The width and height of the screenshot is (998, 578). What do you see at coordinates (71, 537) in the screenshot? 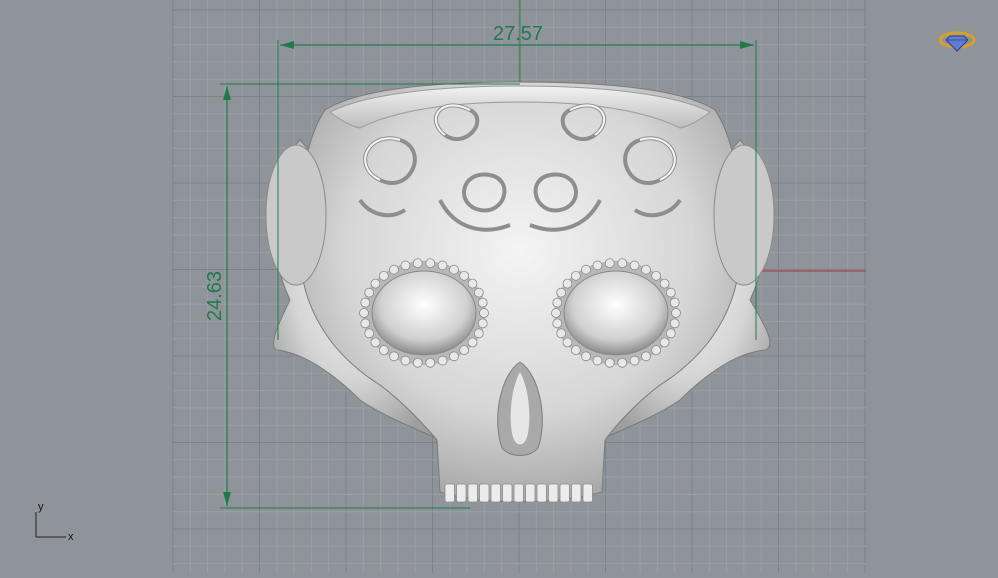
I see `world-axis-x-label: x` at bounding box center [71, 537].